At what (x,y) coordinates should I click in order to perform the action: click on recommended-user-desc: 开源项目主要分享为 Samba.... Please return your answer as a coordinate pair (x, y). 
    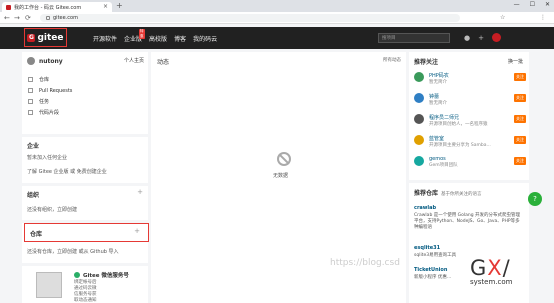
    Looking at the image, I should click on (460, 145).